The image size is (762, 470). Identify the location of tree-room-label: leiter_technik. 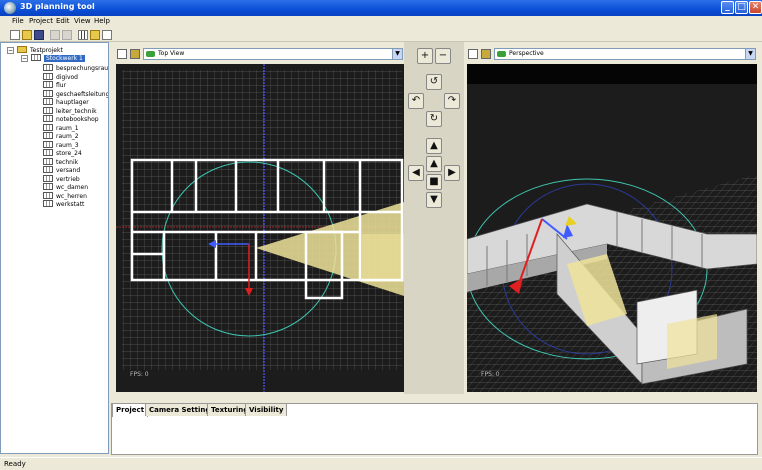
(76, 111).